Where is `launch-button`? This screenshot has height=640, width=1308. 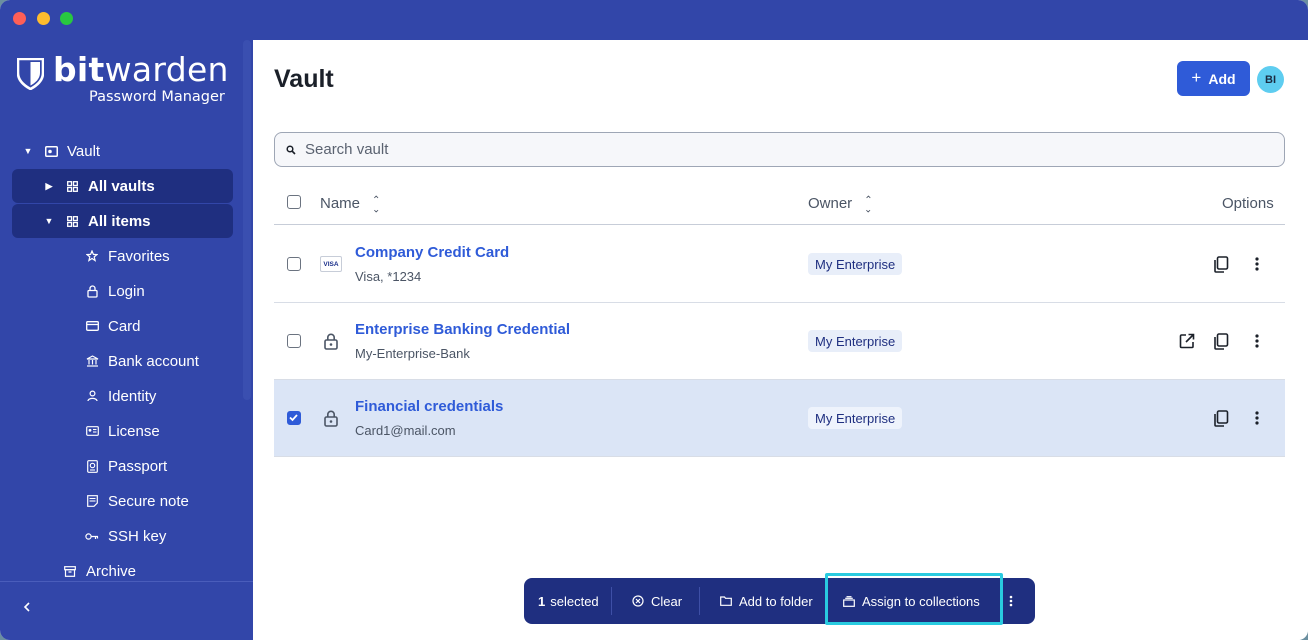
launch-button is located at coordinates (1187, 341).